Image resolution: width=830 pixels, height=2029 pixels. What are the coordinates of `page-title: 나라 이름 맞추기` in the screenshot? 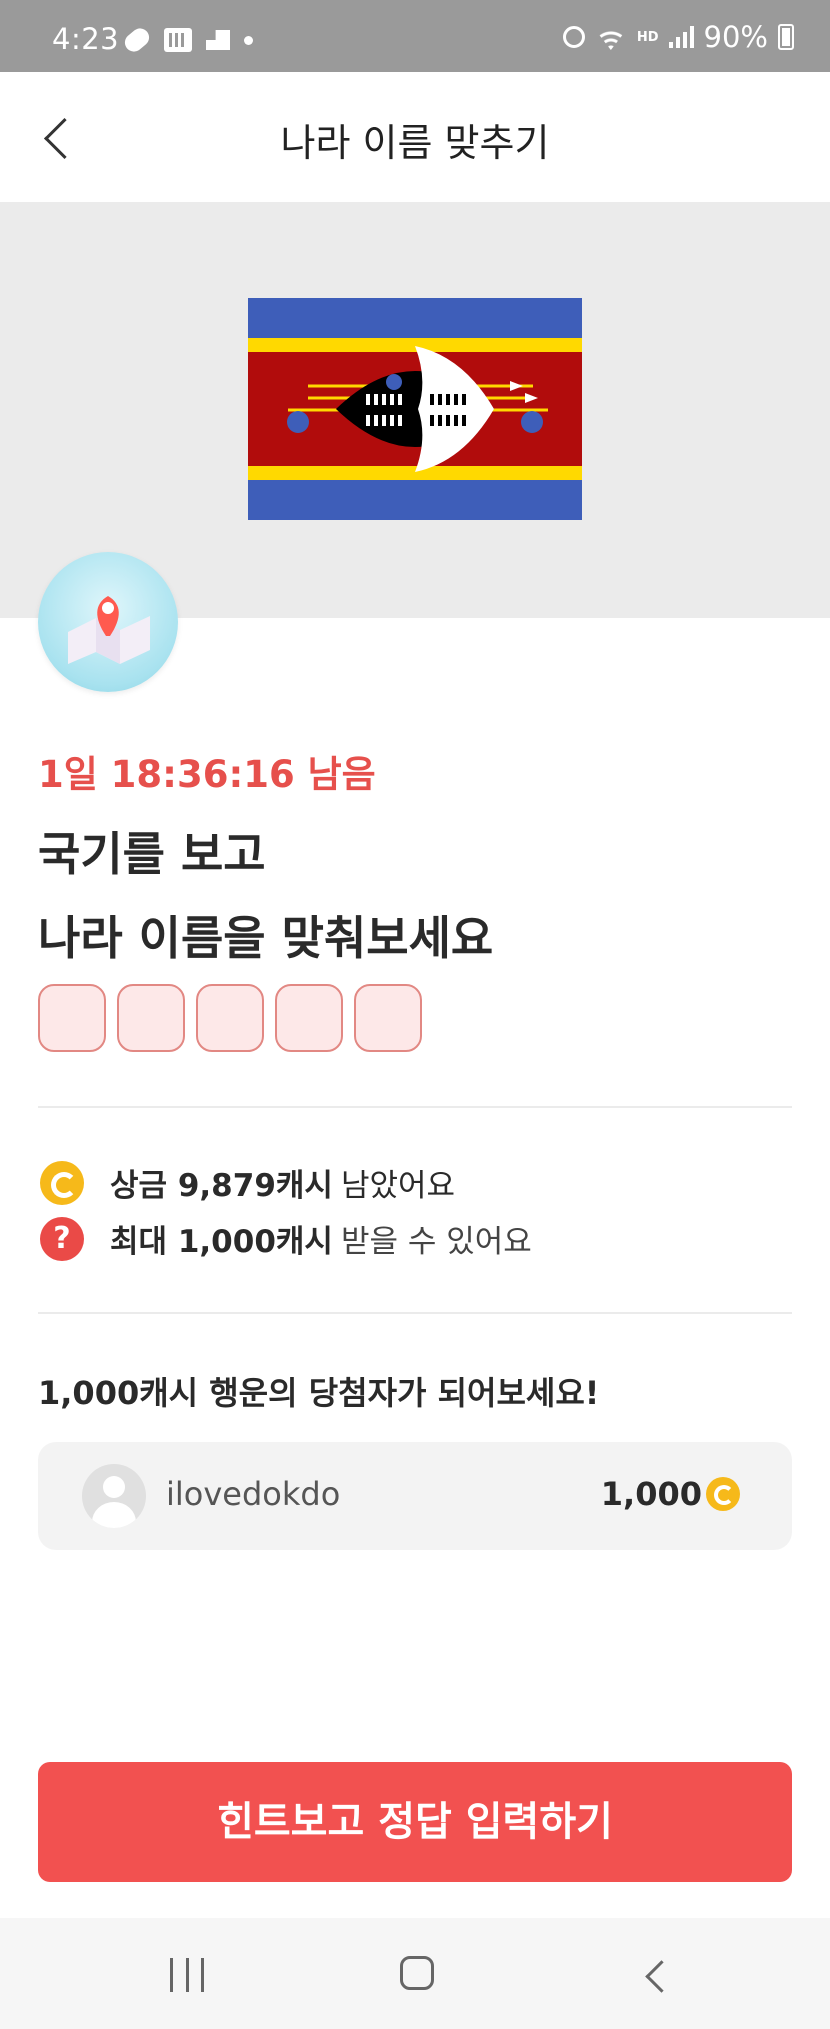 It's located at (415, 143).